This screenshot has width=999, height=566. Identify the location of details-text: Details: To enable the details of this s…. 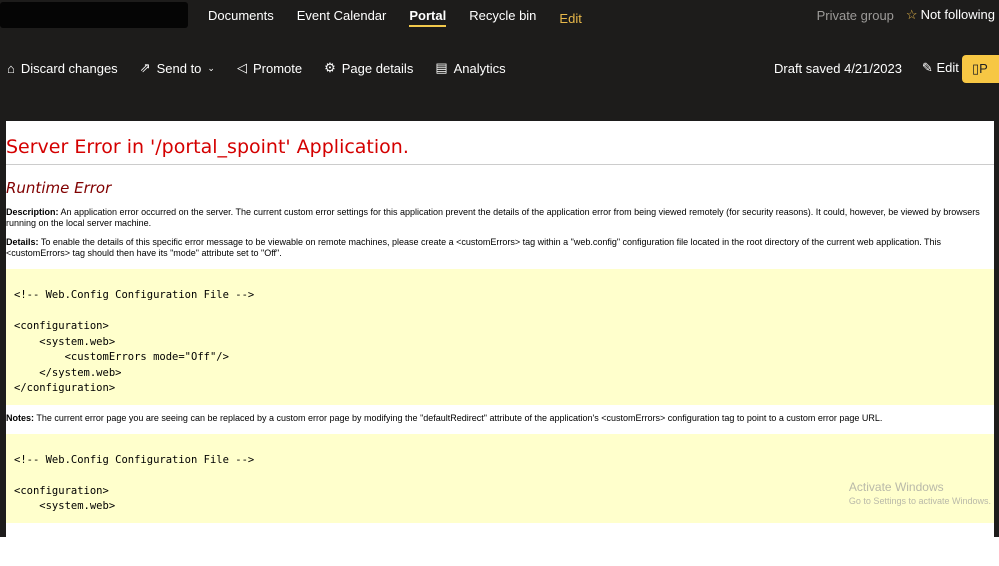
(500, 248).